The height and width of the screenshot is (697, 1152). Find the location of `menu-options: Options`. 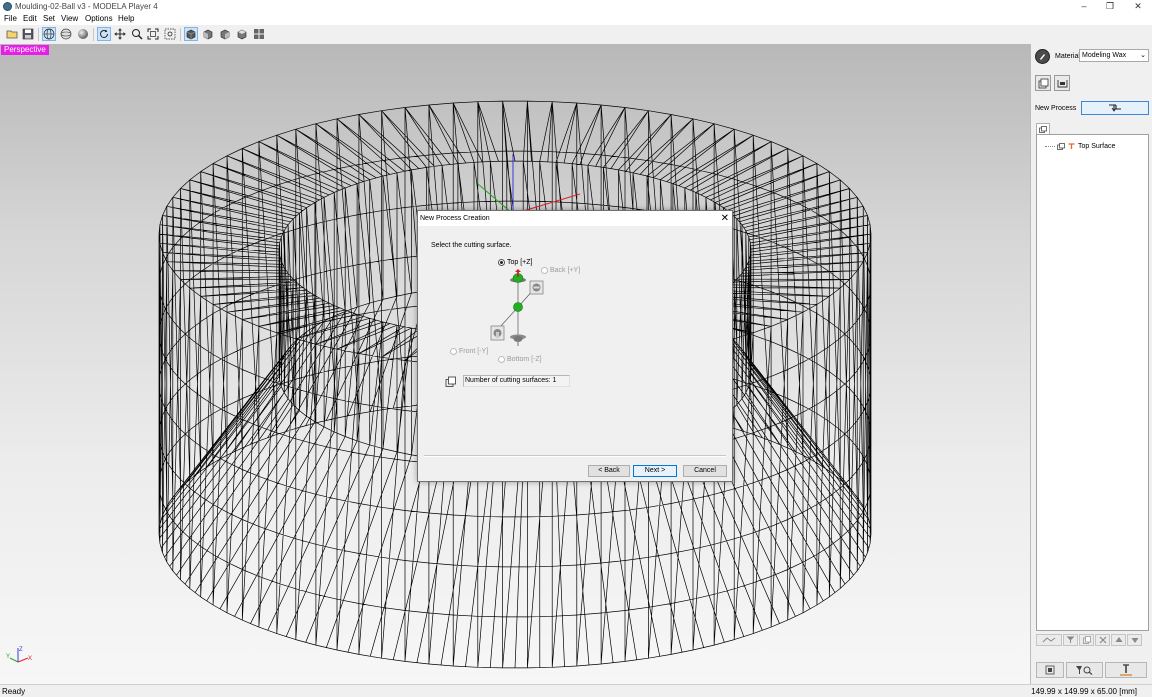

menu-options: Options is located at coordinates (99, 19).